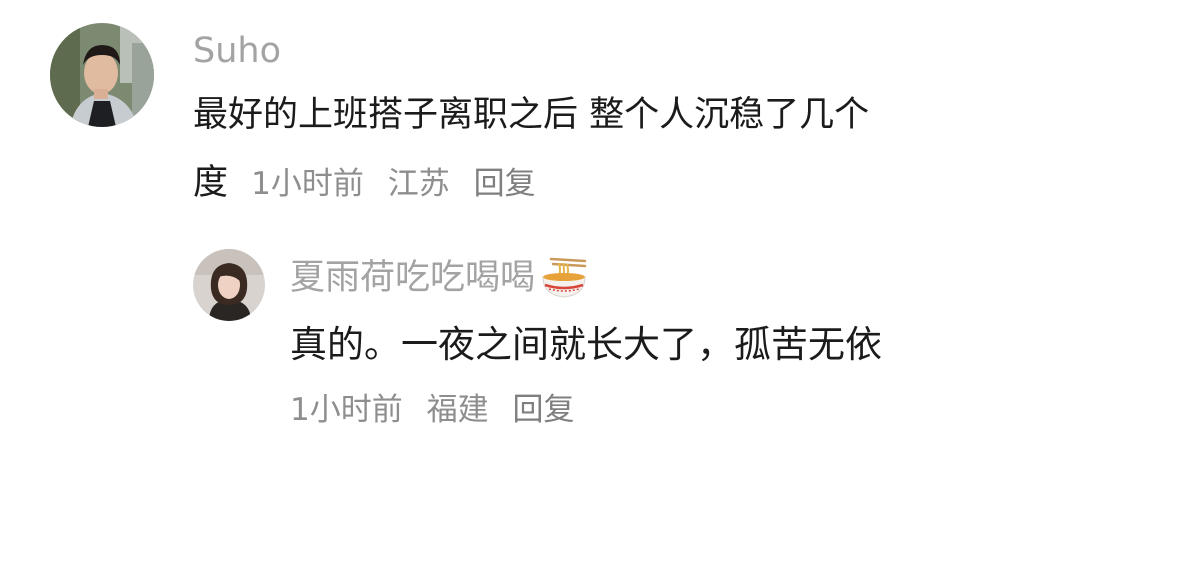 The image size is (1179, 579). I want to click on comment-reply-button: 回复, so click(505, 184).